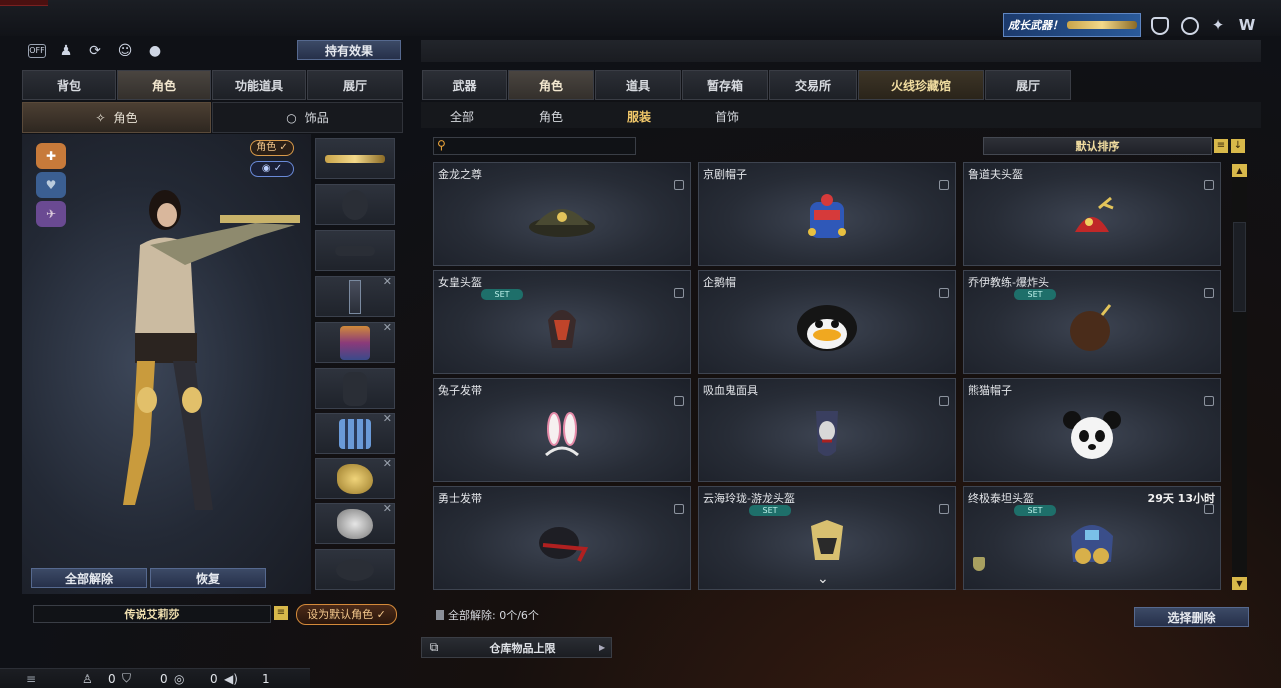 This screenshot has height=688, width=1281. Describe the element at coordinates (307, 117) in the screenshot. I see `subtab-accessory: ○ 饰品` at that location.